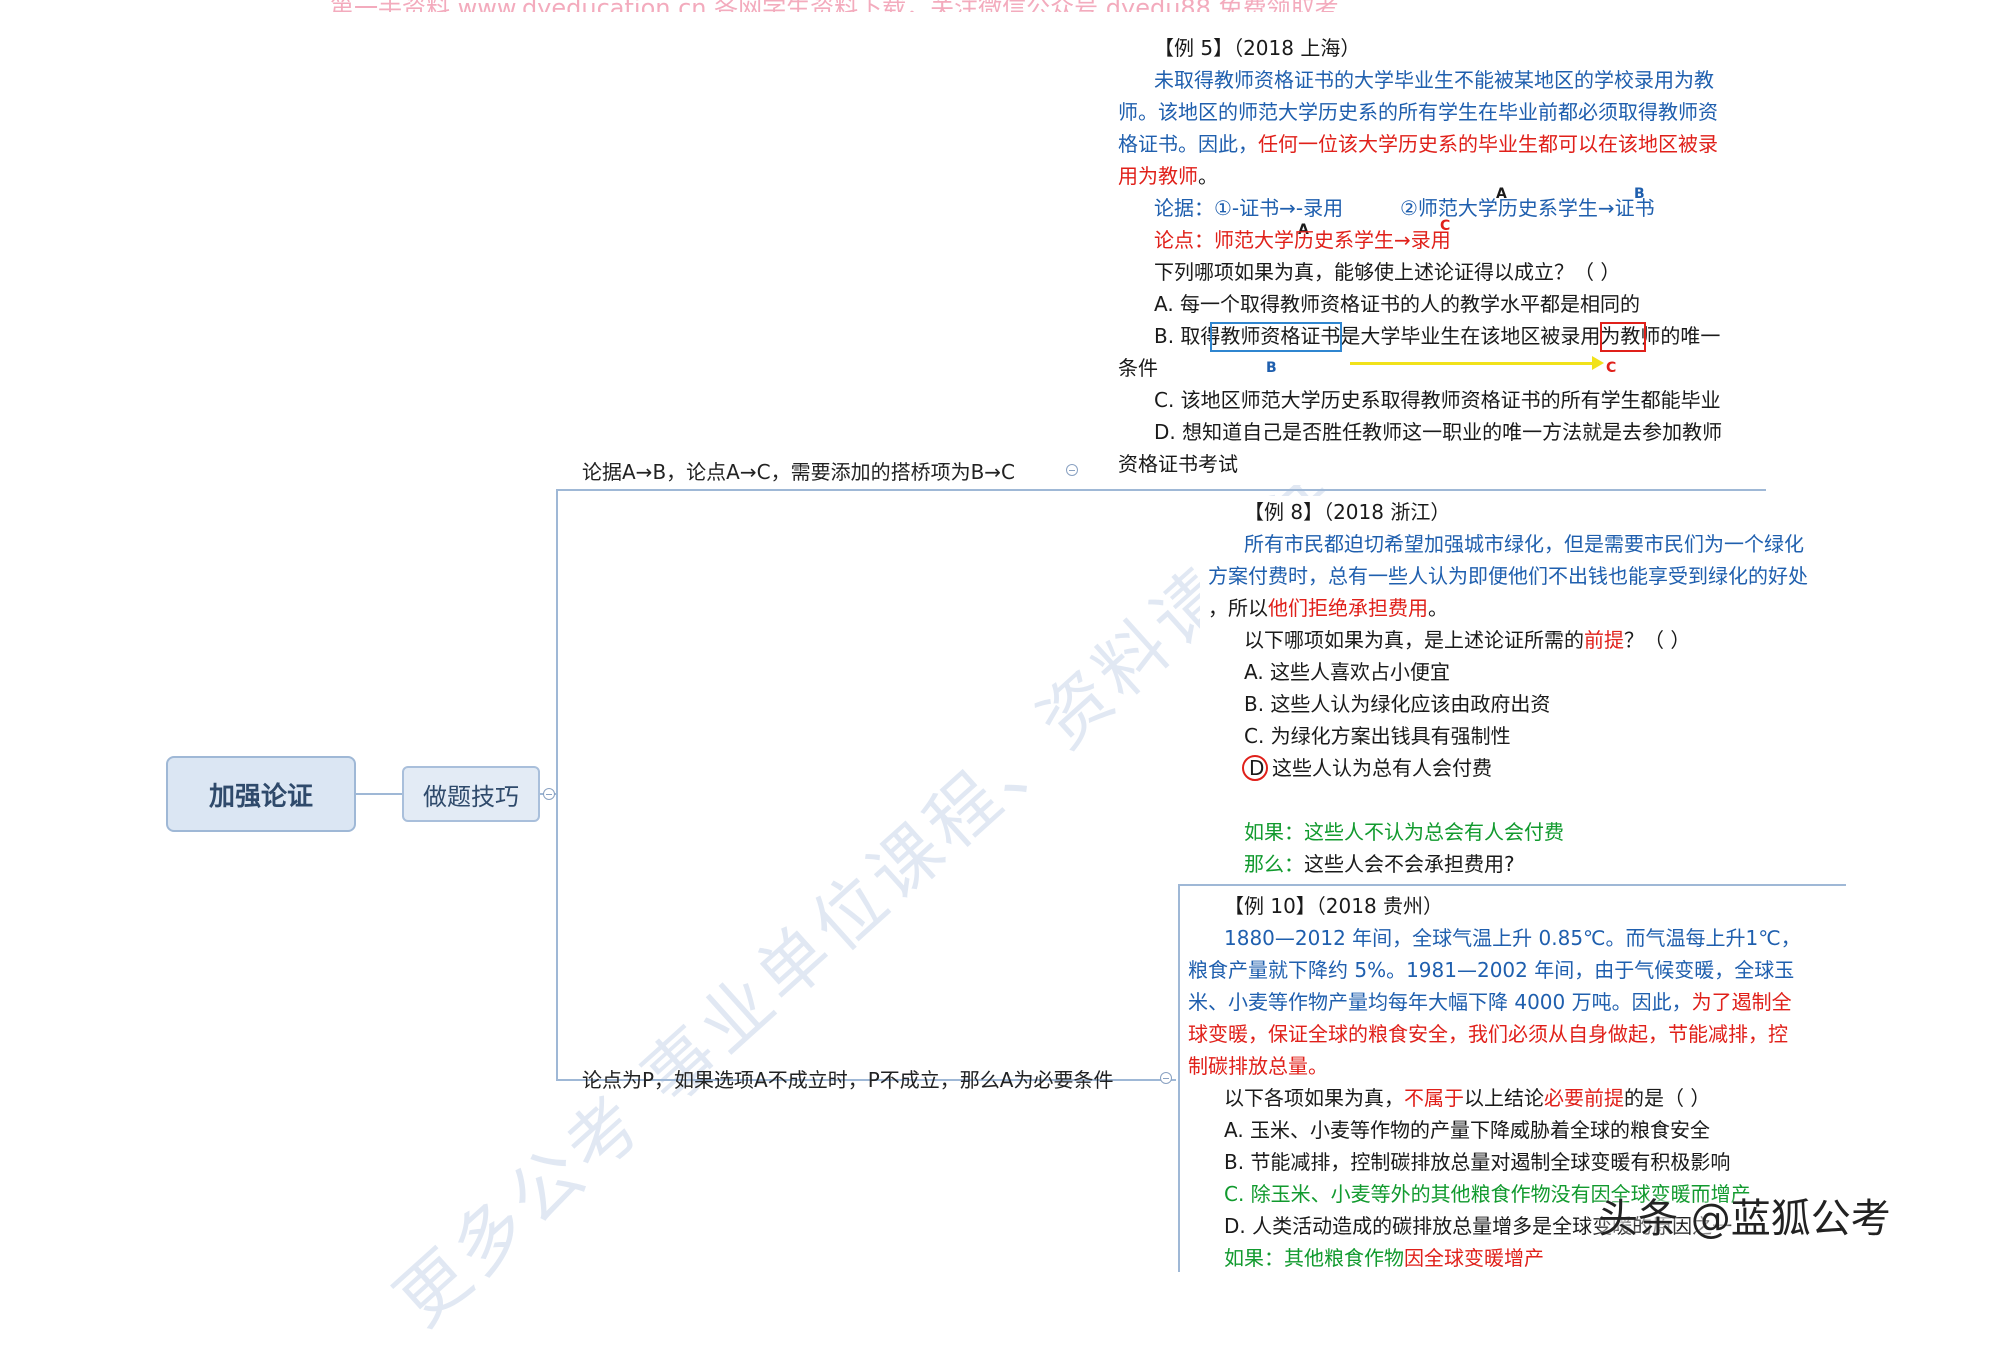 This screenshot has width=2000, height=1345. What do you see at coordinates (1257, 768) in the screenshot?
I see `option-d-letter: D` at bounding box center [1257, 768].